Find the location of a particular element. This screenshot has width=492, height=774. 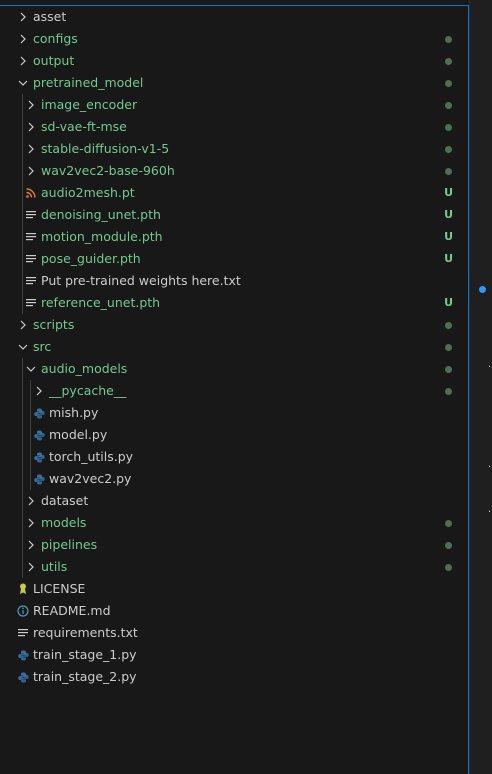

tree-item-label: sd-vae-ft-mse is located at coordinates (84, 126).